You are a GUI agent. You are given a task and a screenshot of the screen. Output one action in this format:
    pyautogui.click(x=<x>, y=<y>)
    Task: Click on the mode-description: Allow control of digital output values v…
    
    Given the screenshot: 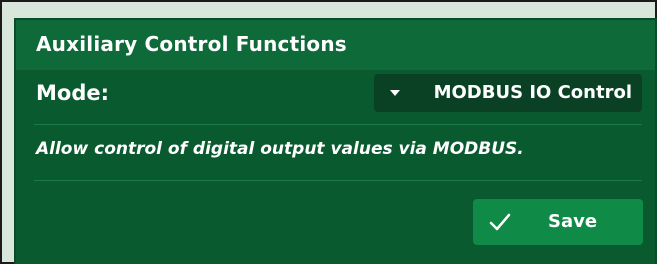 What is the action you would take?
    pyautogui.click(x=280, y=149)
    